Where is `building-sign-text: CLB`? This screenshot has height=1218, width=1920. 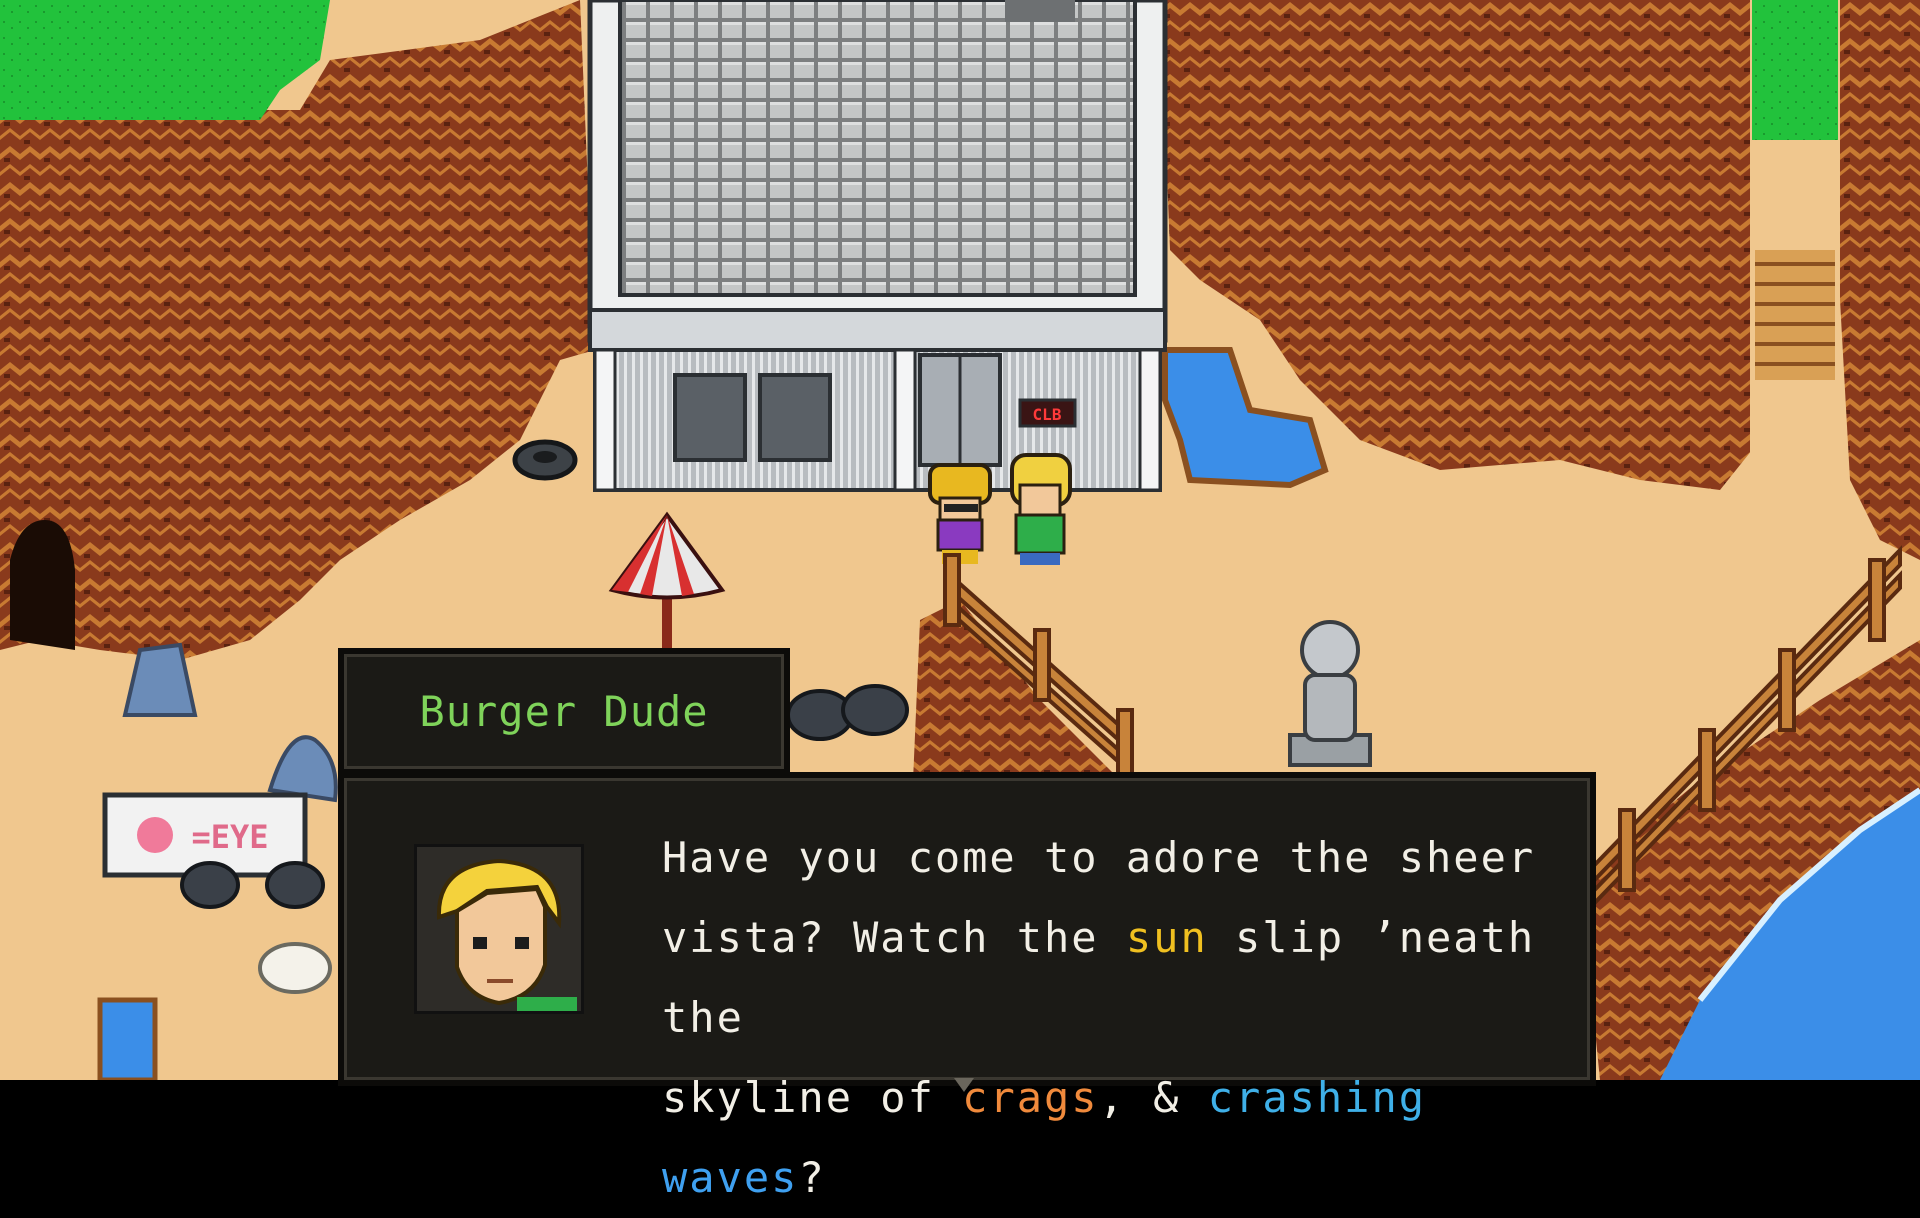 building-sign-text: CLB is located at coordinates (1047, 414).